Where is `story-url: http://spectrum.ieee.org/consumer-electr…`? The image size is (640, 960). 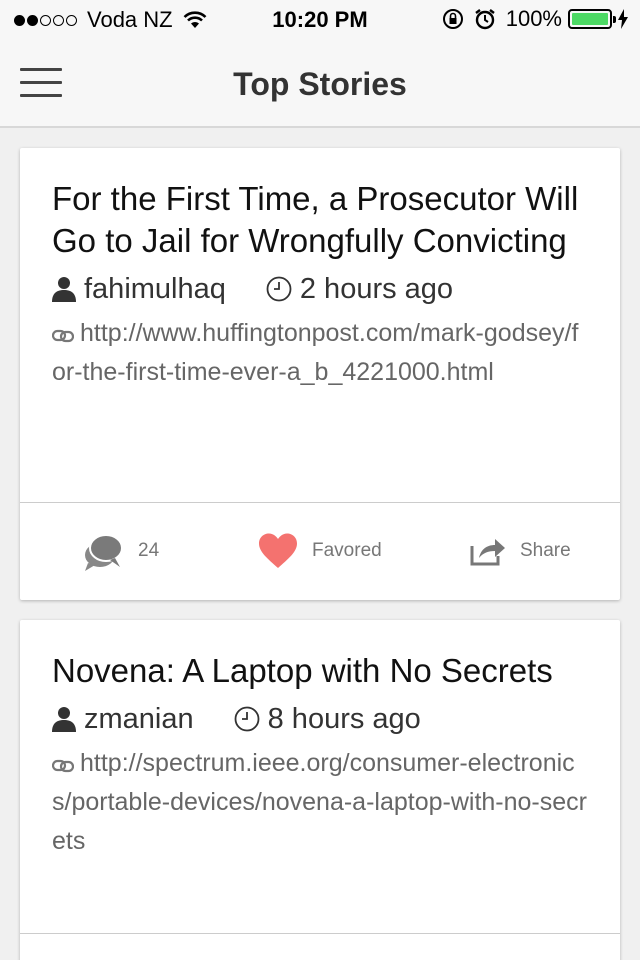 story-url: http://spectrum.ieee.org/consumer-electr… is located at coordinates (319, 802).